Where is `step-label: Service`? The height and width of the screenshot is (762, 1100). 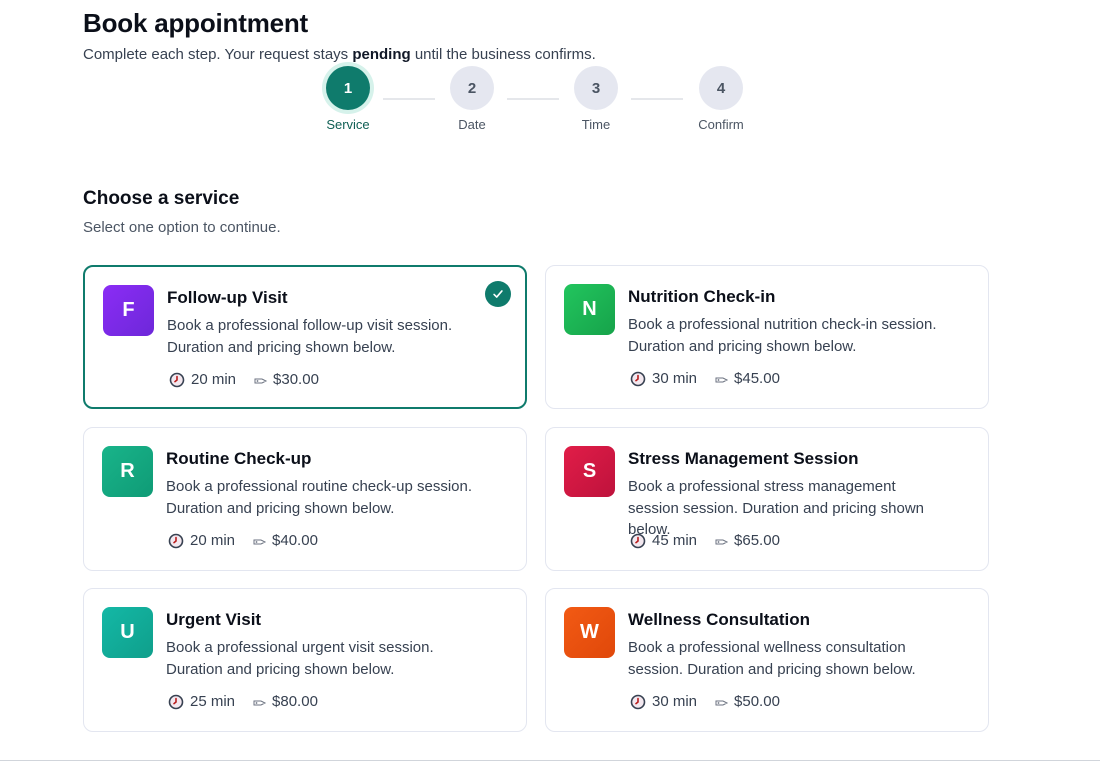 step-label: Service is located at coordinates (348, 124).